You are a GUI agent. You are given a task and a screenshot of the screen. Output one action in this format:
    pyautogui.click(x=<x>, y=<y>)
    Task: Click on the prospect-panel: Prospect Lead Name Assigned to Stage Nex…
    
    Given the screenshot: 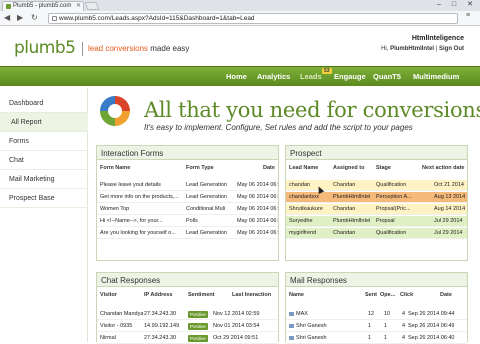 What is the action you would take?
    pyautogui.click(x=376, y=203)
    